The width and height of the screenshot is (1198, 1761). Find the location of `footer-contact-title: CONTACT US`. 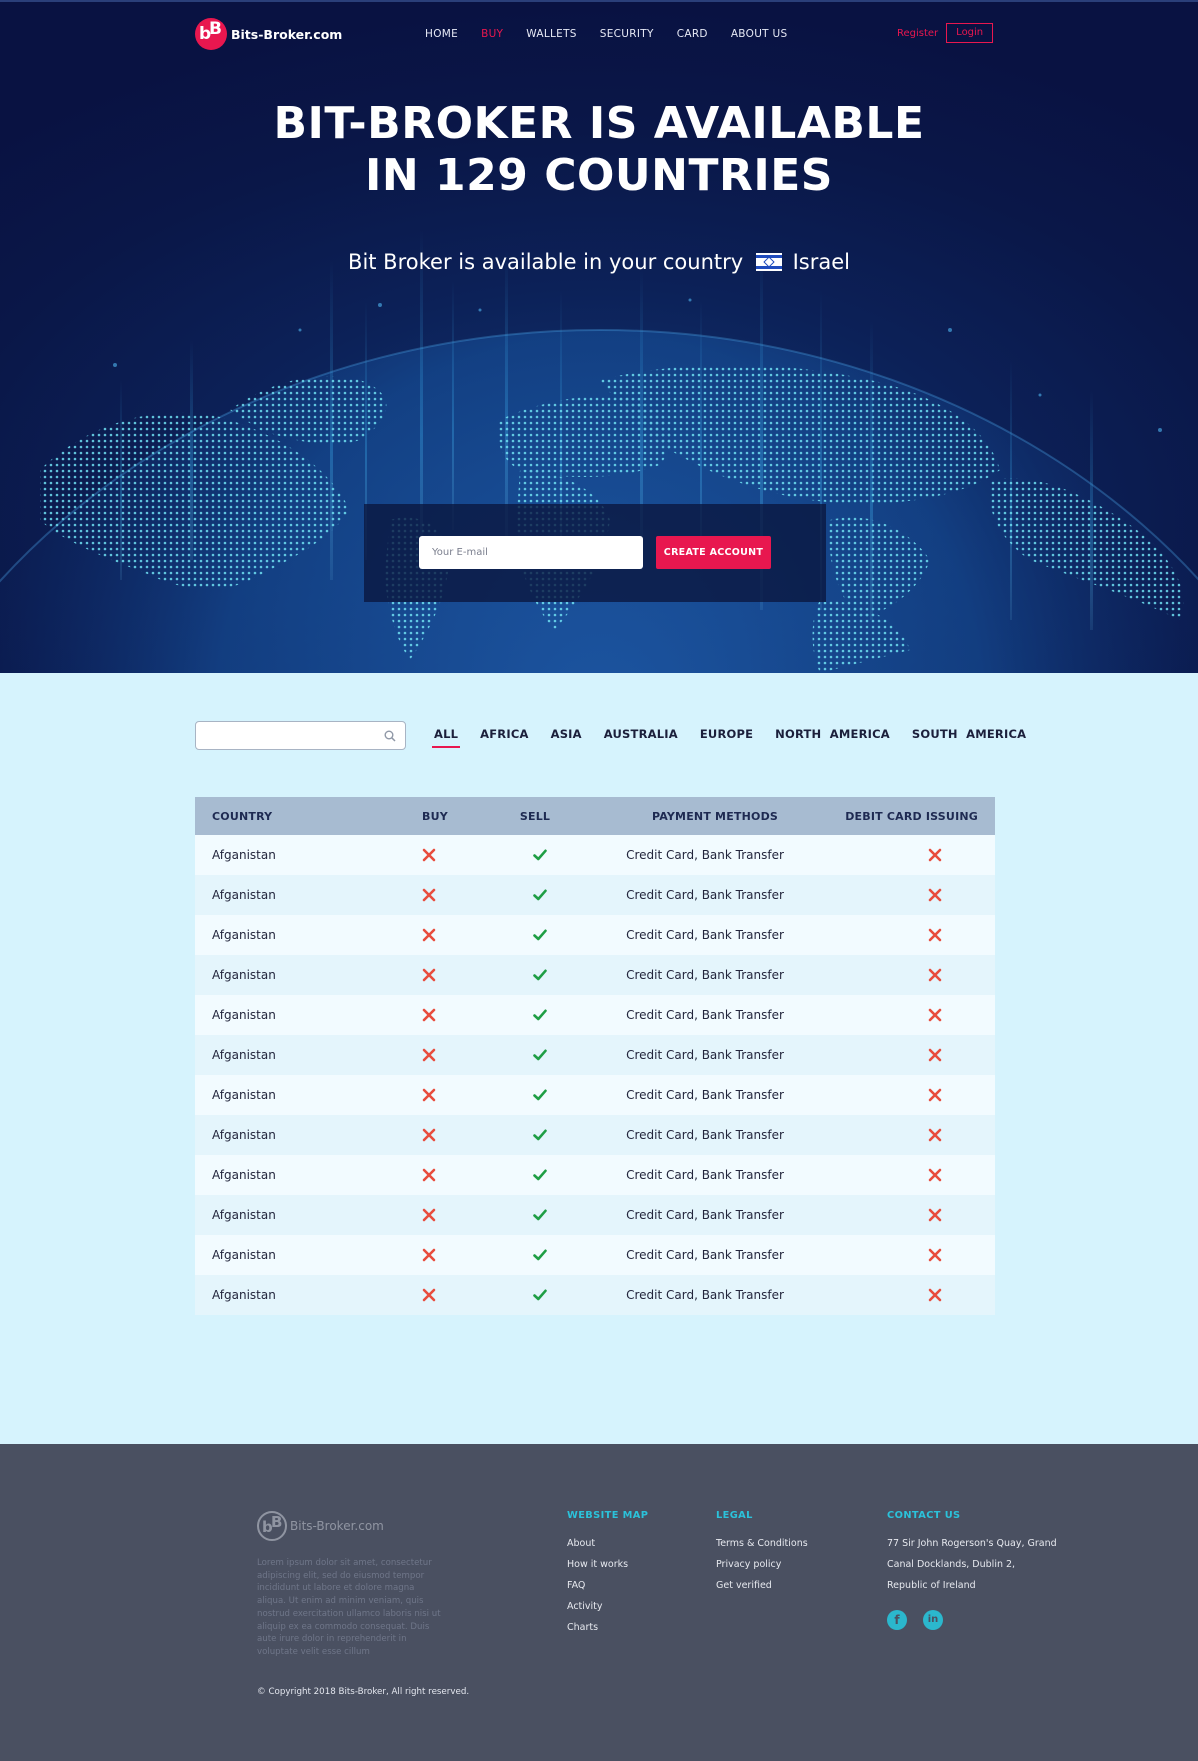

footer-contact-title: CONTACT US is located at coordinates (924, 1515).